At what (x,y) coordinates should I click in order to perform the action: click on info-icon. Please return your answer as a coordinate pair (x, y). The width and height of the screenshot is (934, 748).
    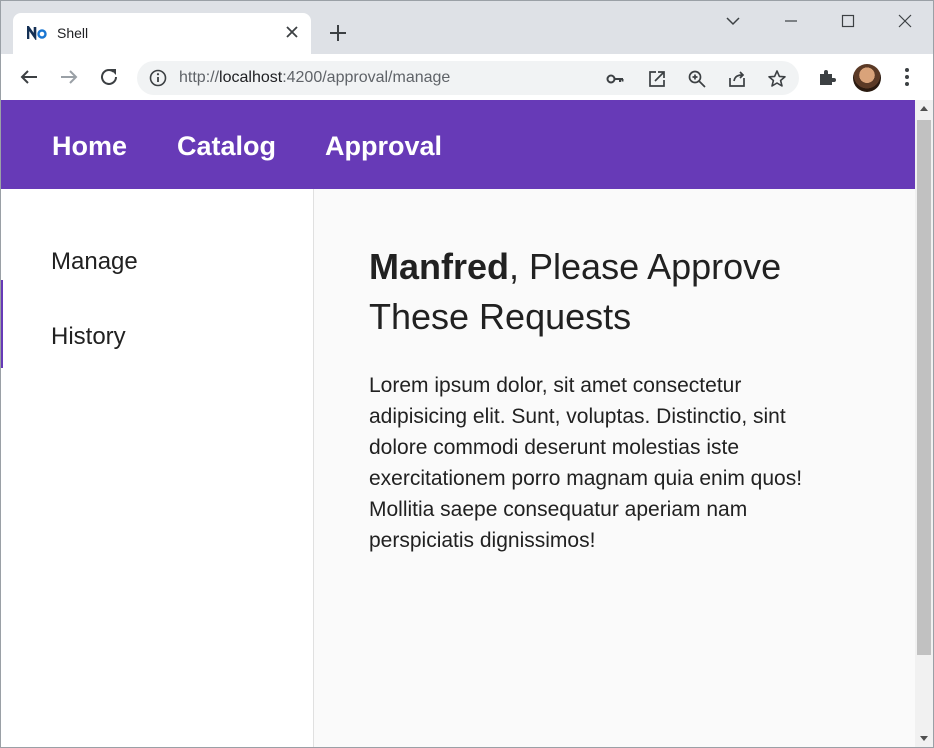
    Looking at the image, I should click on (158, 78).